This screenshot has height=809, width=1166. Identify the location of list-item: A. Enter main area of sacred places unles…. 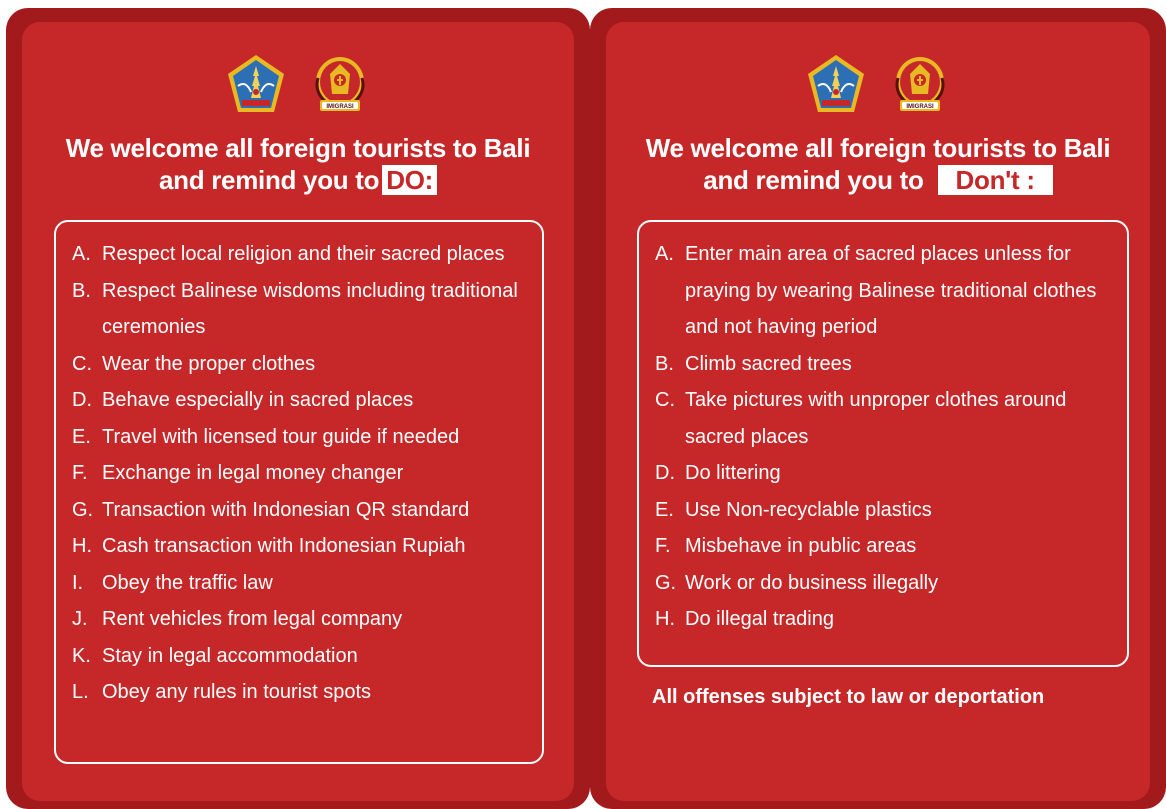
(891, 291).